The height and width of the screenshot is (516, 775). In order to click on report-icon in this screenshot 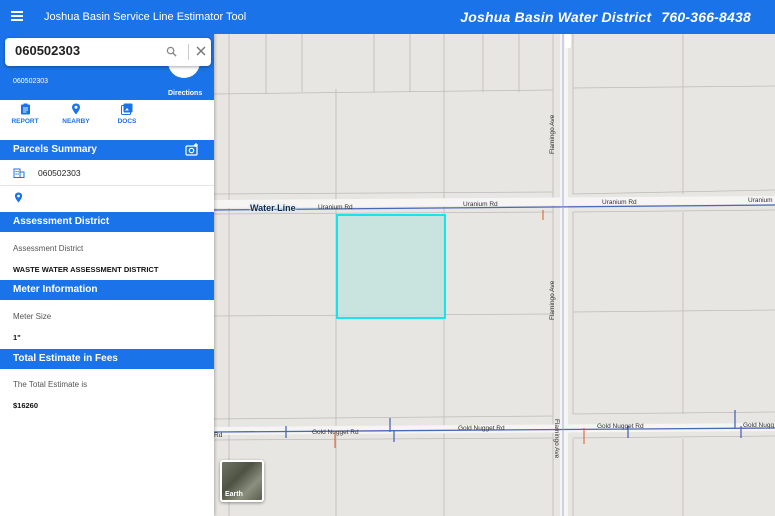, I will do `click(25, 109)`.